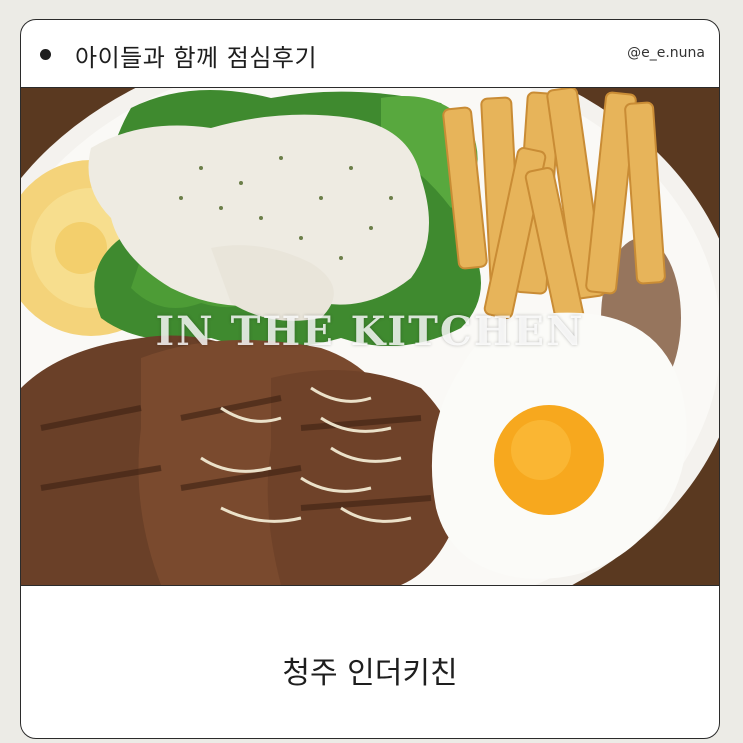  What do you see at coordinates (370, 54) in the screenshot?
I see `card-header: 아이들과 함께 점심후기 @e_e.nuna` at bounding box center [370, 54].